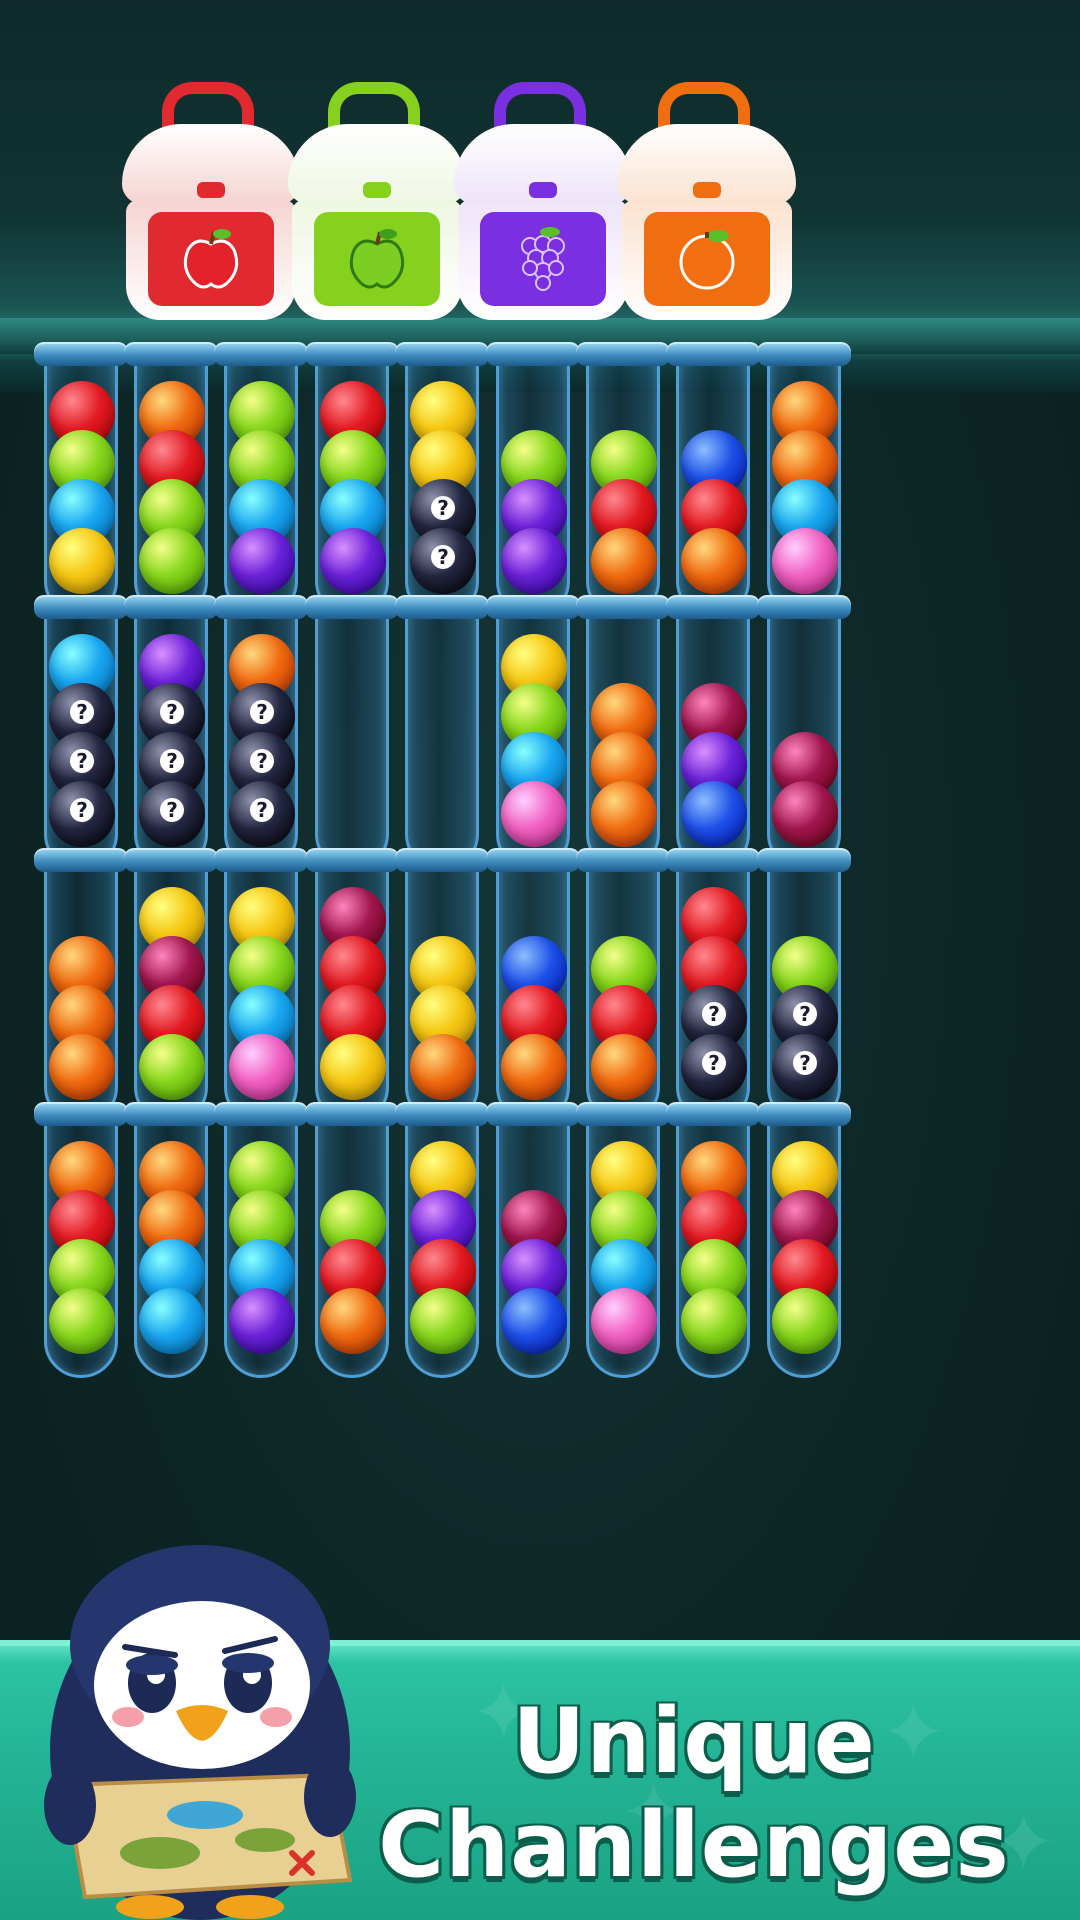 This screenshot has width=1080, height=1920. I want to click on bag-panel, so click(211, 259).